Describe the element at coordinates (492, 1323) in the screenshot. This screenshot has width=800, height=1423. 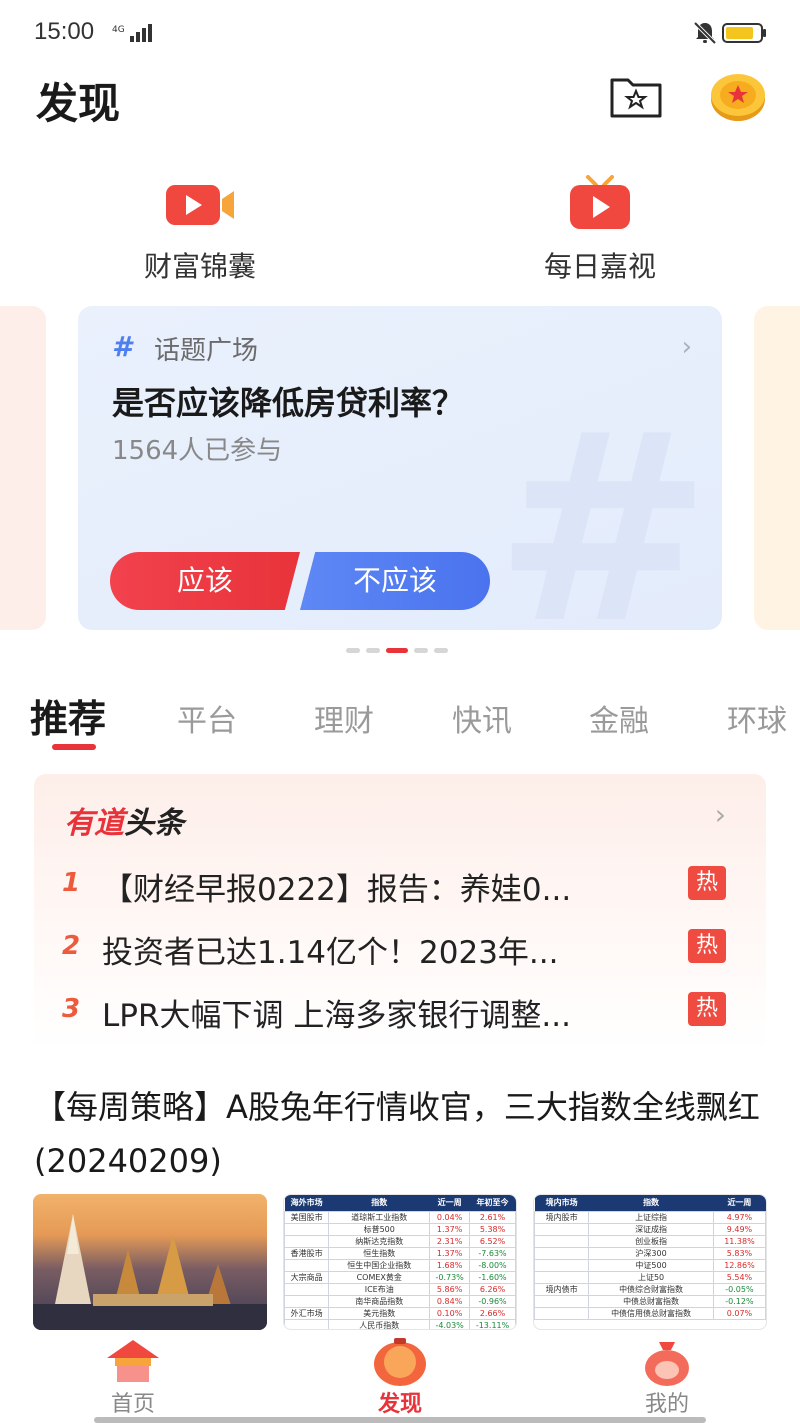
I see `table-cell: -13.11%` at that location.